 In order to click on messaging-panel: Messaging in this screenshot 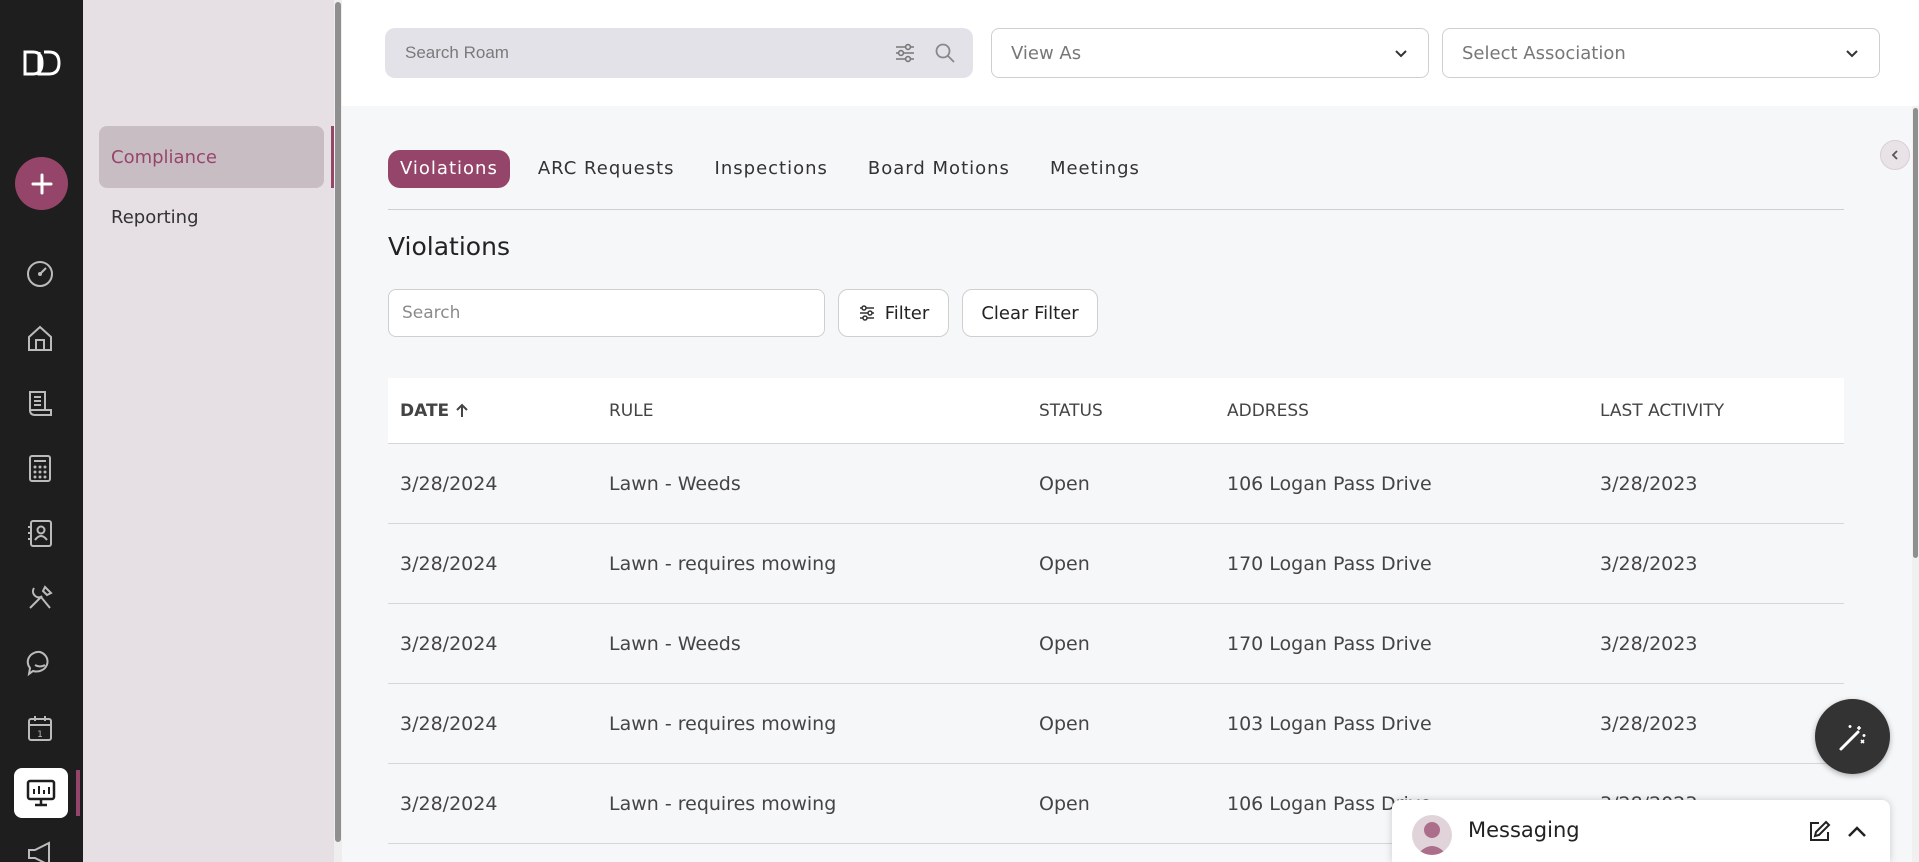, I will do `click(1641, 831)`.